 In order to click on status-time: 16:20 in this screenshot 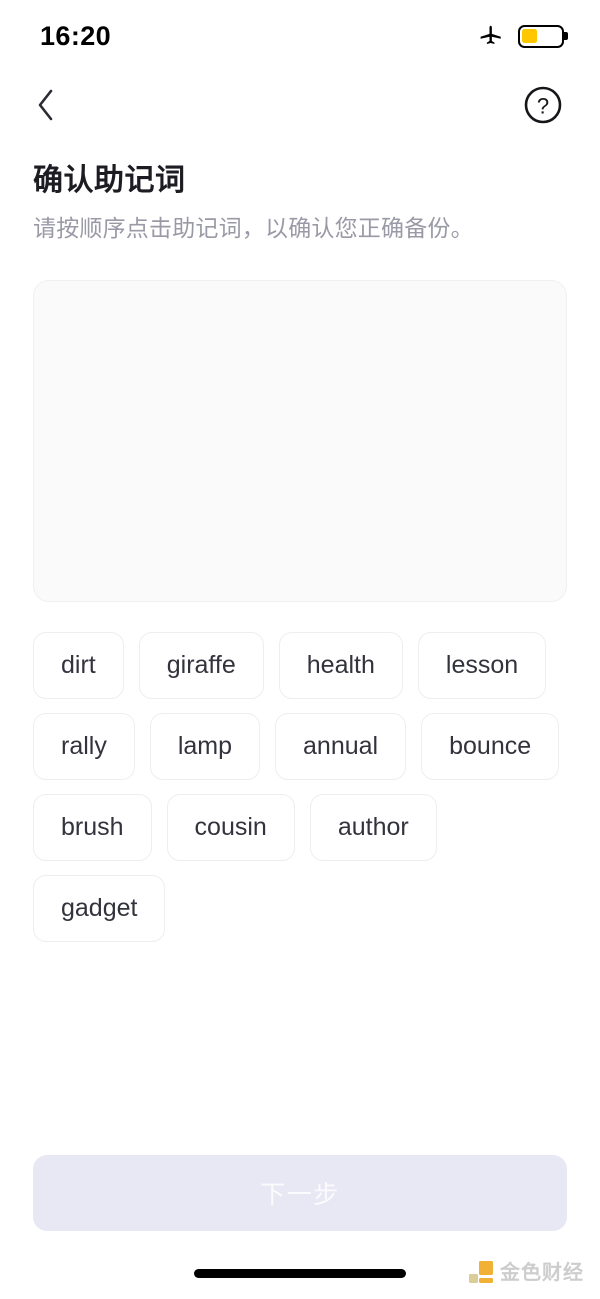, I will do `click(76, 35)`.